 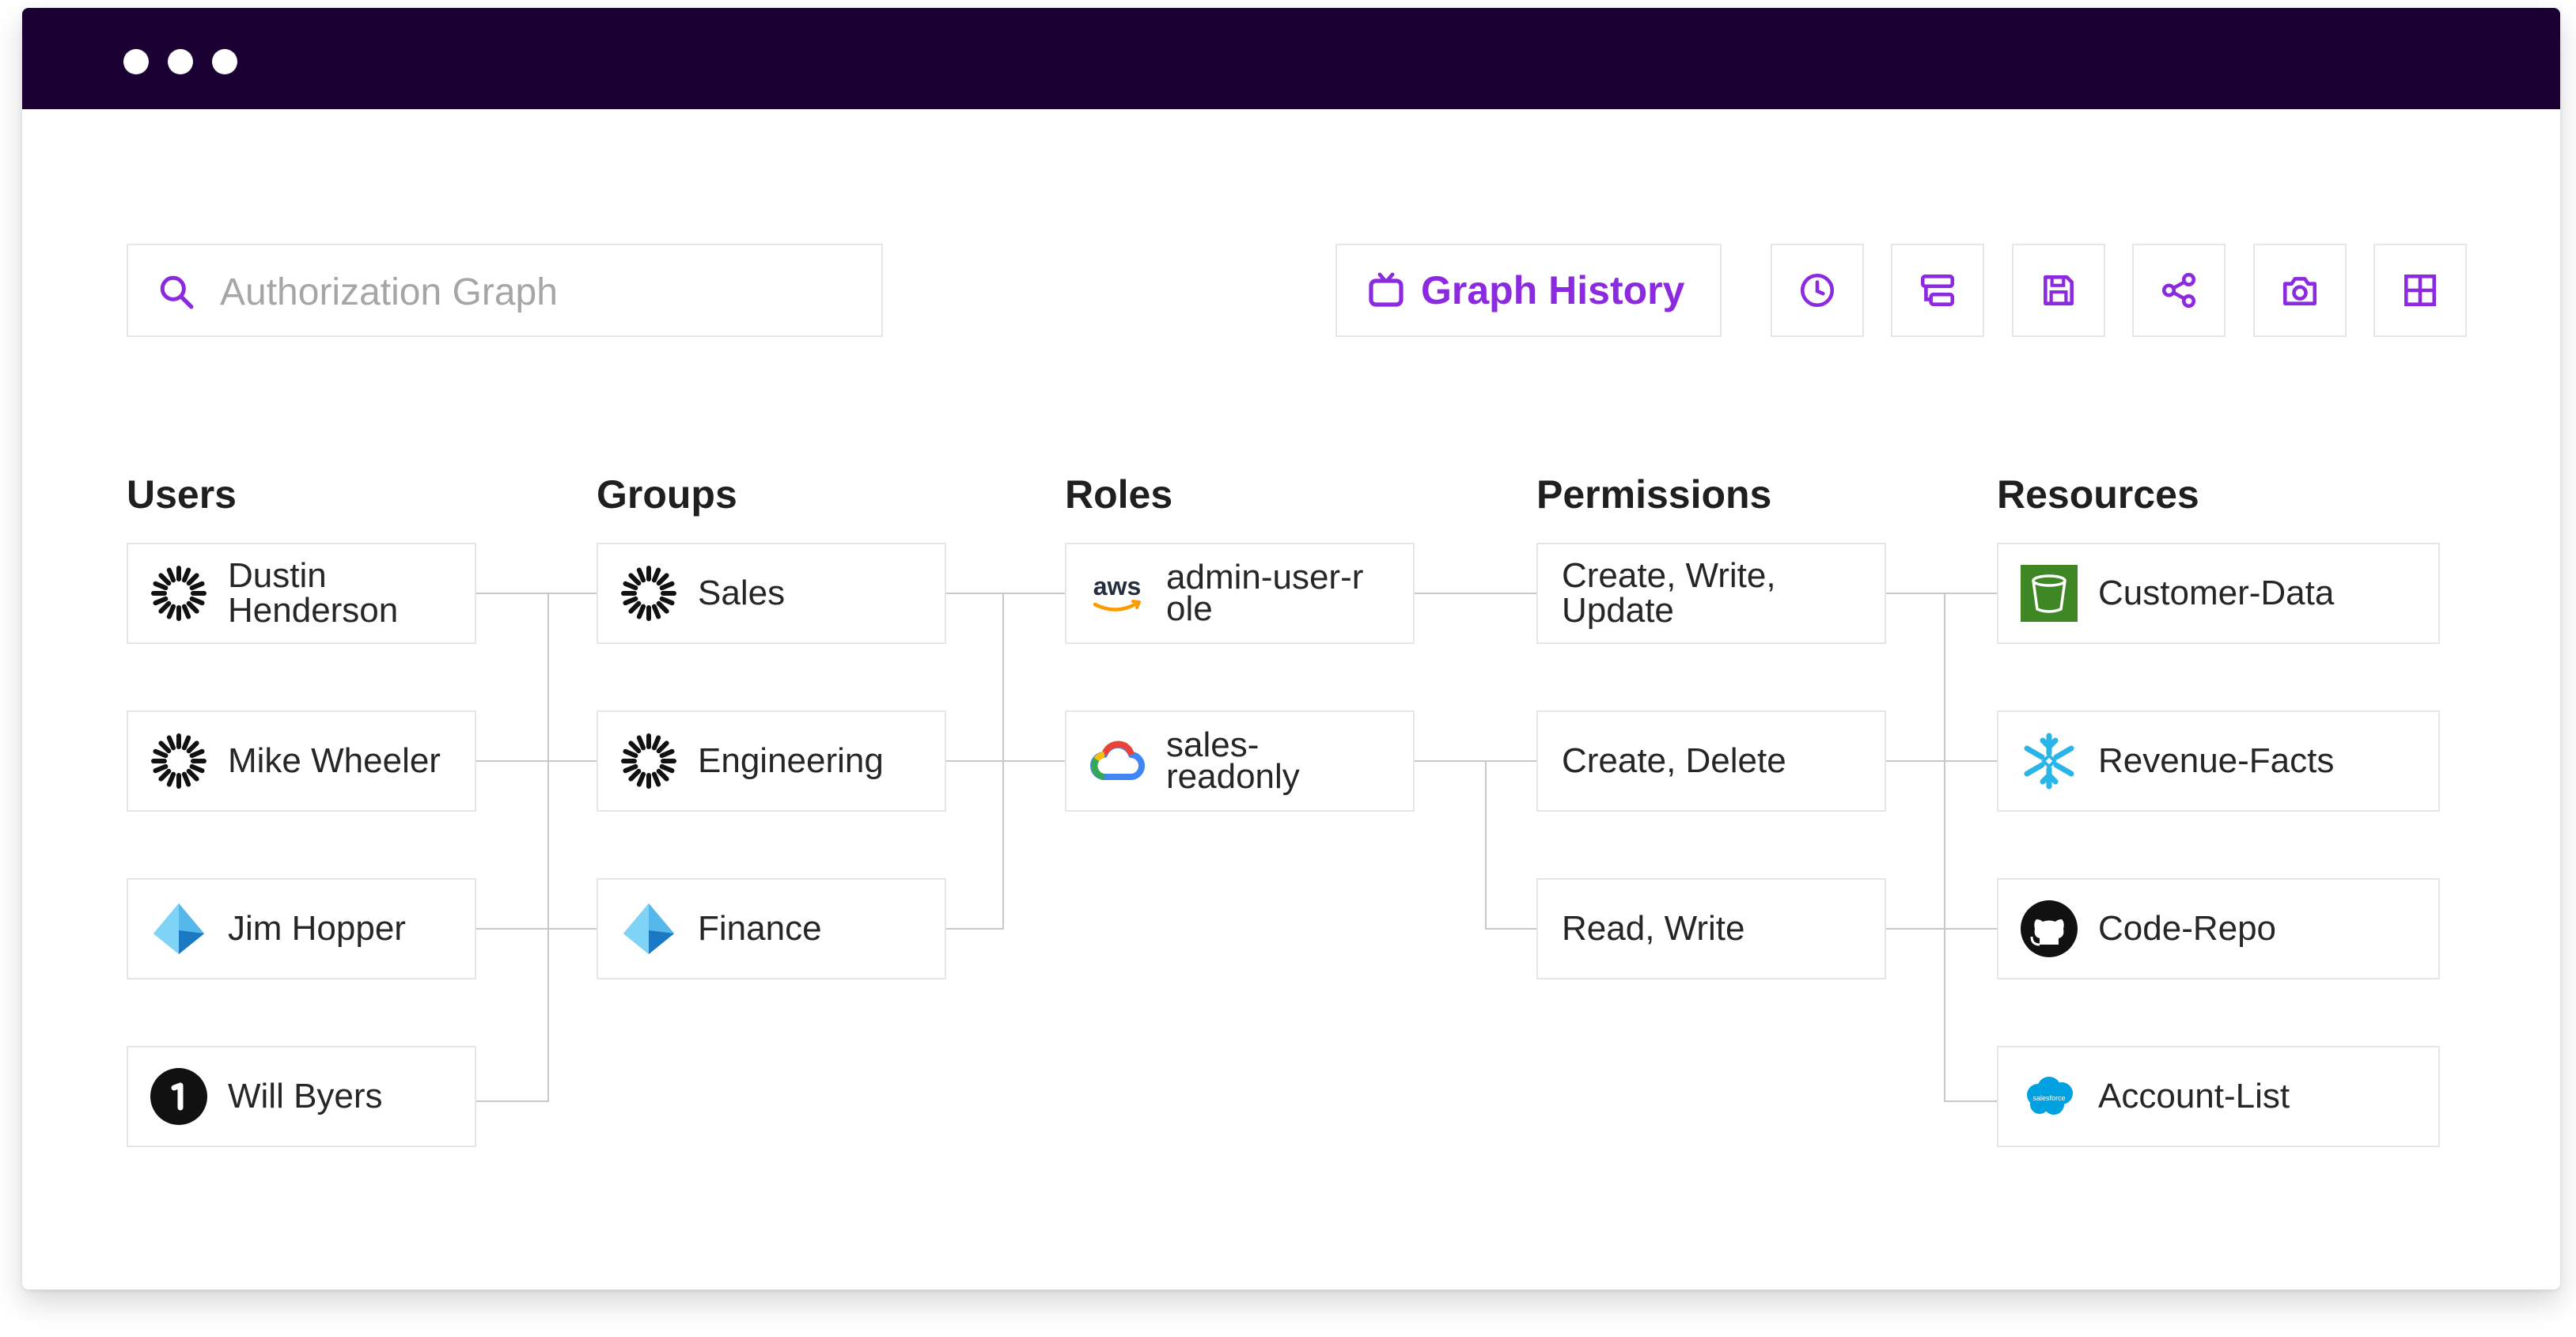 I want to click on column-title-users: Users, so click(x=182, y=494).